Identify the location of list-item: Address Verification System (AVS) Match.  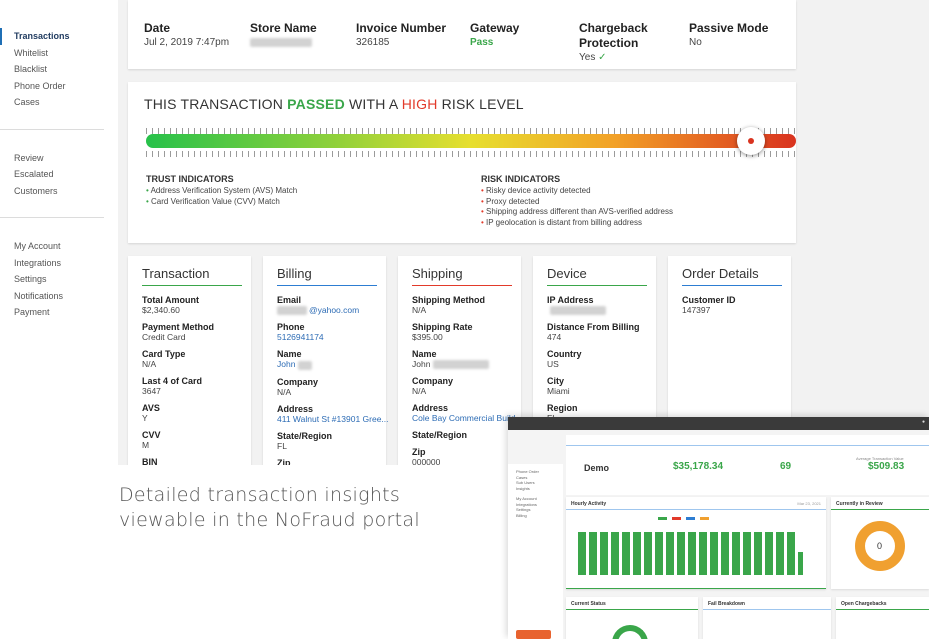
(222, 191).